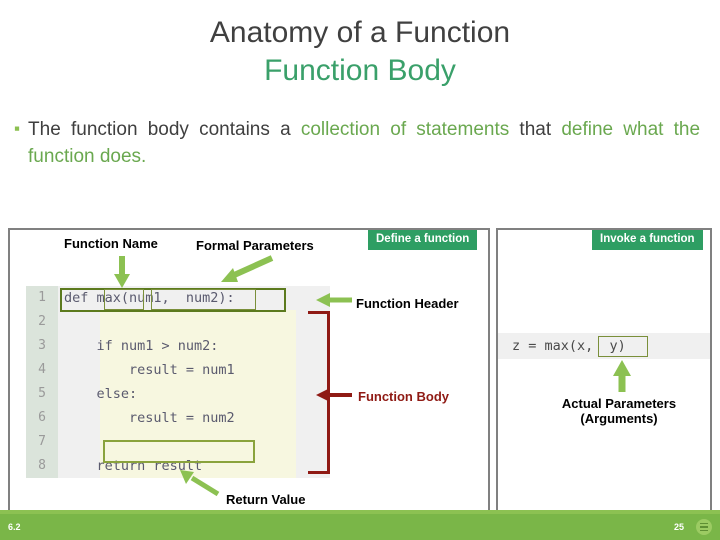 The width and height of the screenshot is (720, 540). Describe the element at coordinates (619, 418) in the screenshot. I see `label-actual-parameters-line2: (Arguments)` at that location.